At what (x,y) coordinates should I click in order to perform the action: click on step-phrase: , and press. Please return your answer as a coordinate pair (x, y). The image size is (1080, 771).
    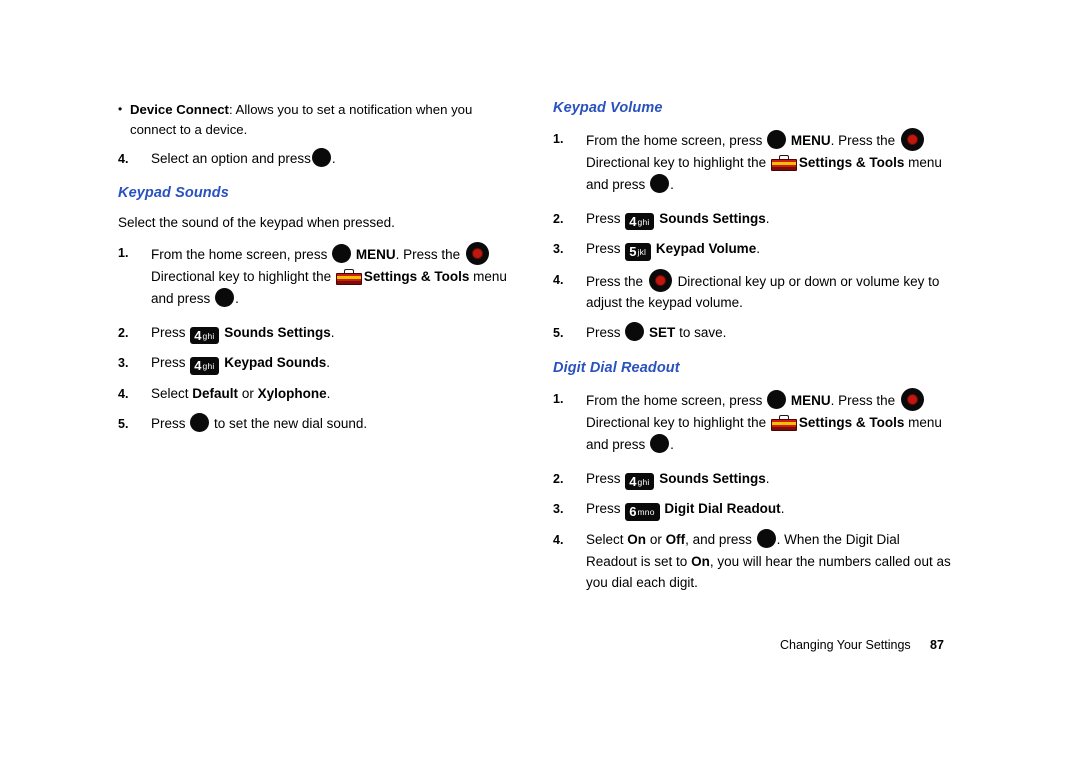
    Looking at the image, I should click on (718, 539).